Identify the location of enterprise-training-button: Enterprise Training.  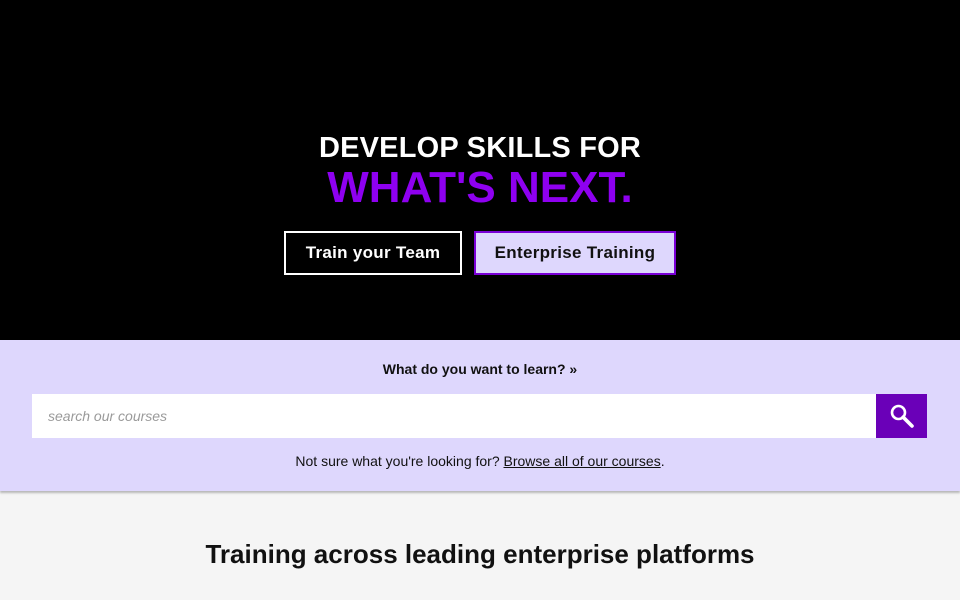
(575, 253).